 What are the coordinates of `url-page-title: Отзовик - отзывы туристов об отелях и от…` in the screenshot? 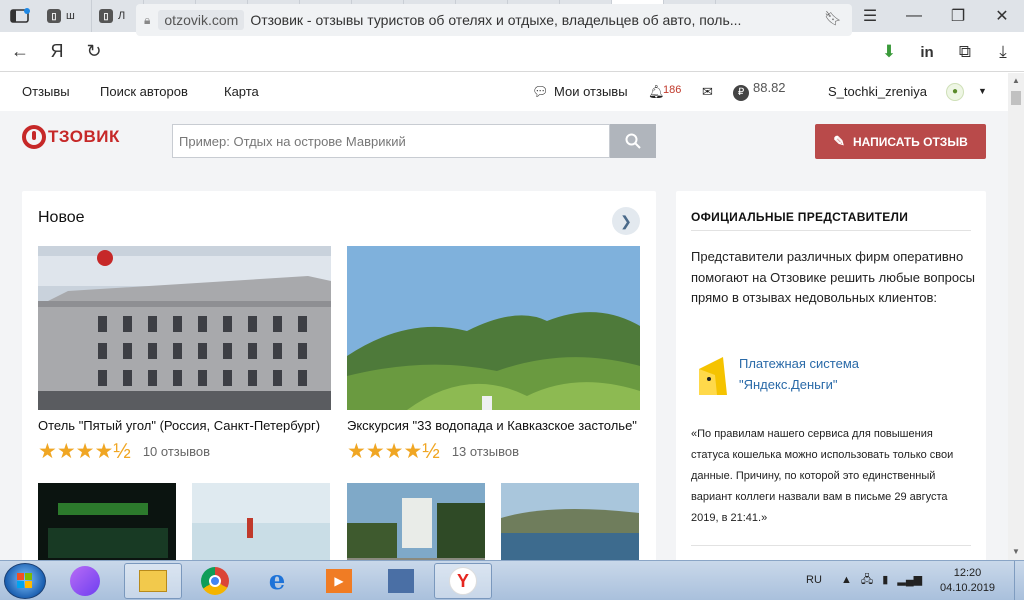 It's located at (496, 20).